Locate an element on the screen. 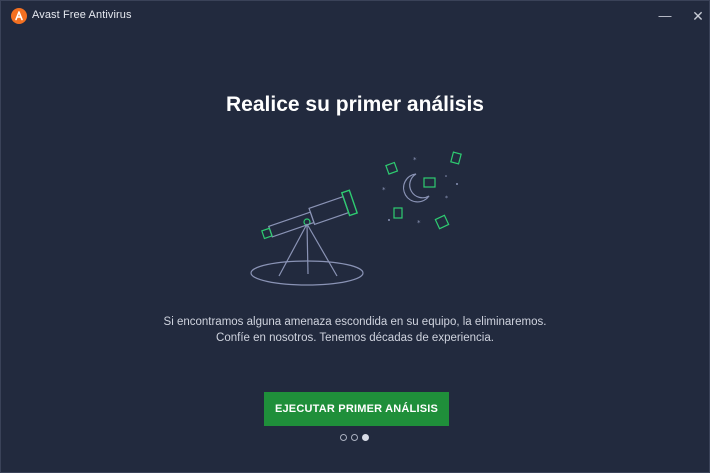  title-bar: Avast Free Antivirus — ✕ is located at coordinates (355, 16).